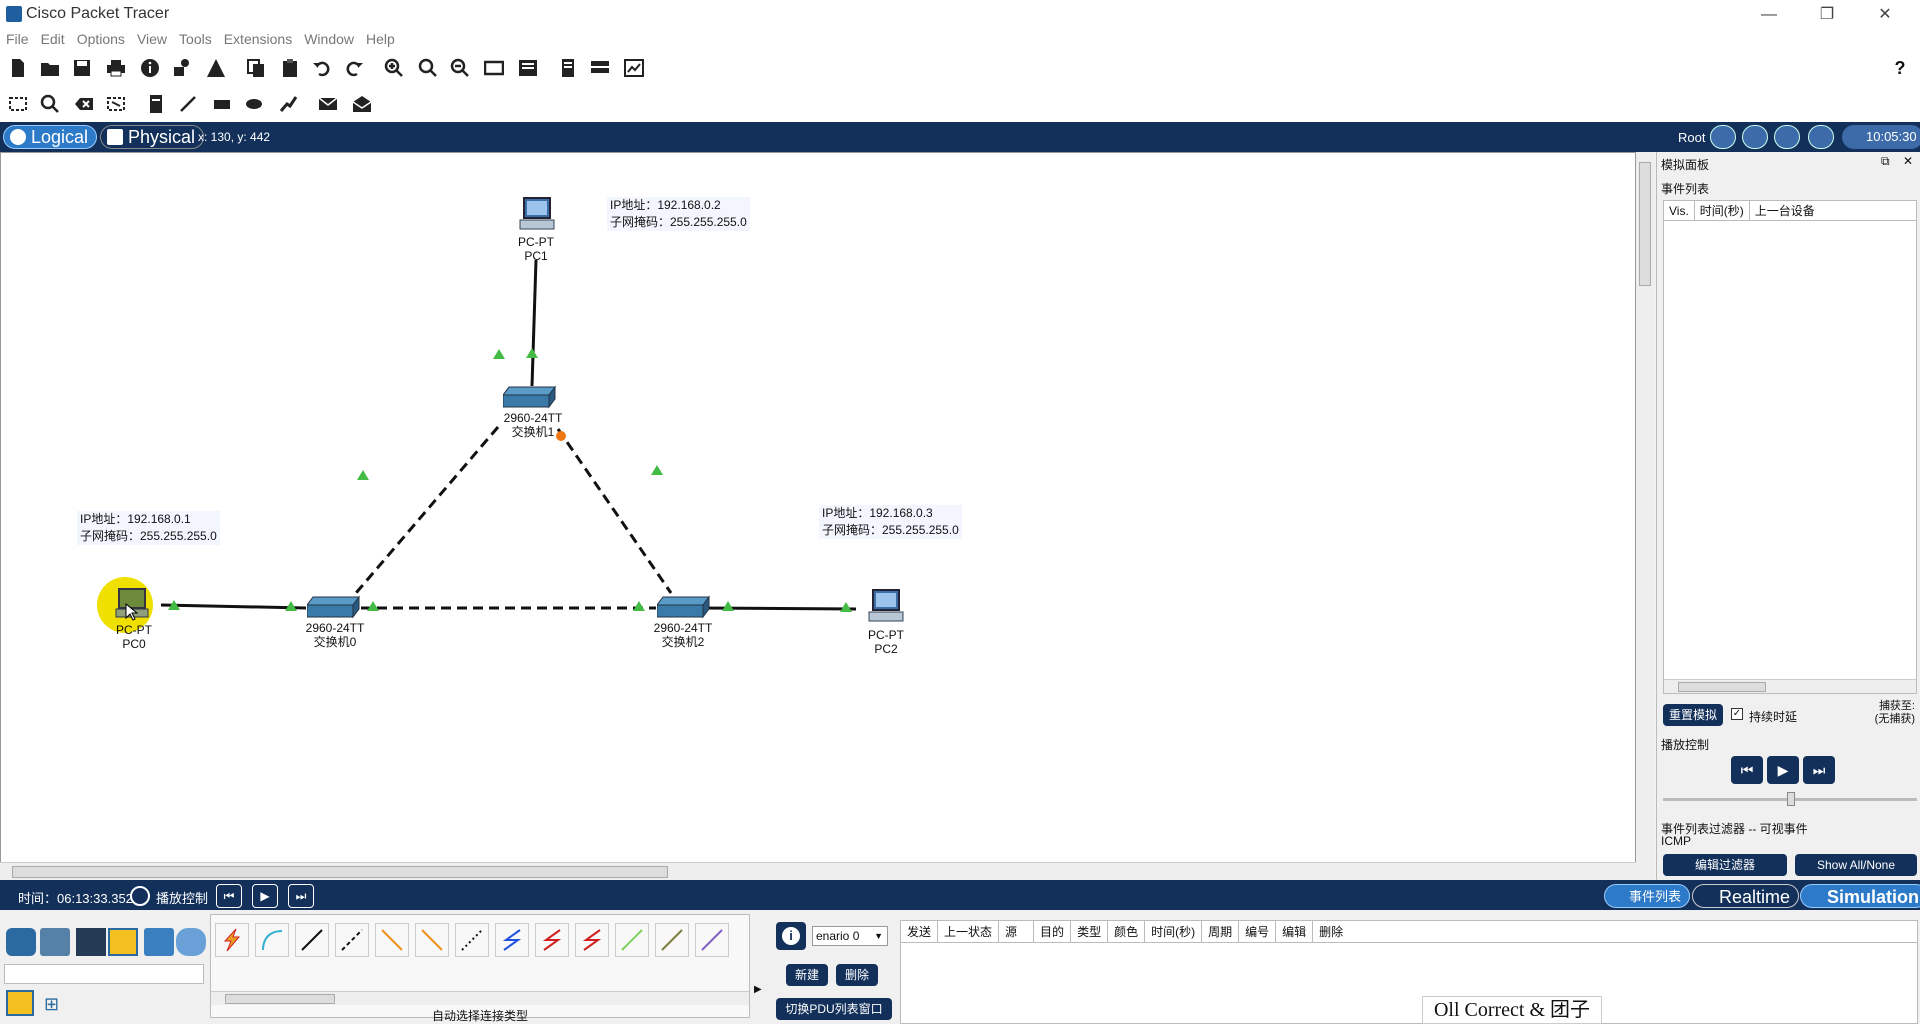  I want to click on step-forward-button: ⏭, so click(1819, 770).